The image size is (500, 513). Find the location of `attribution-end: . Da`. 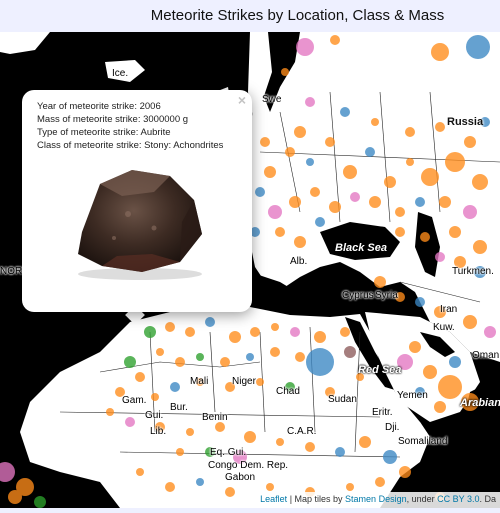

attribution-end: . Da is located at coordinates (487, 499).